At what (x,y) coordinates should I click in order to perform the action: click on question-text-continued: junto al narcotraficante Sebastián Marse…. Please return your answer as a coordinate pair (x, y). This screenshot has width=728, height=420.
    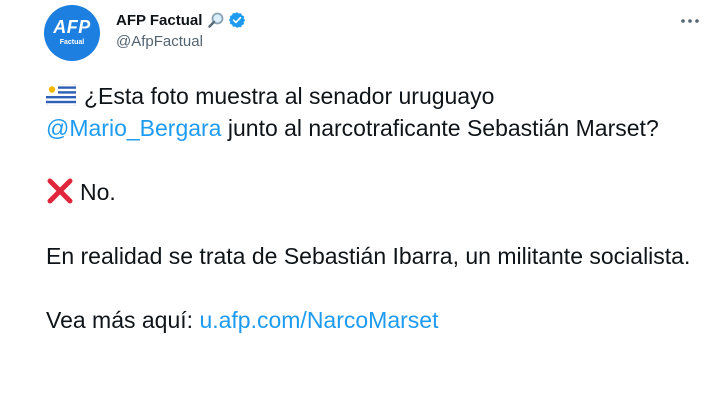
    Looking at the image, I should click on (440, 128).